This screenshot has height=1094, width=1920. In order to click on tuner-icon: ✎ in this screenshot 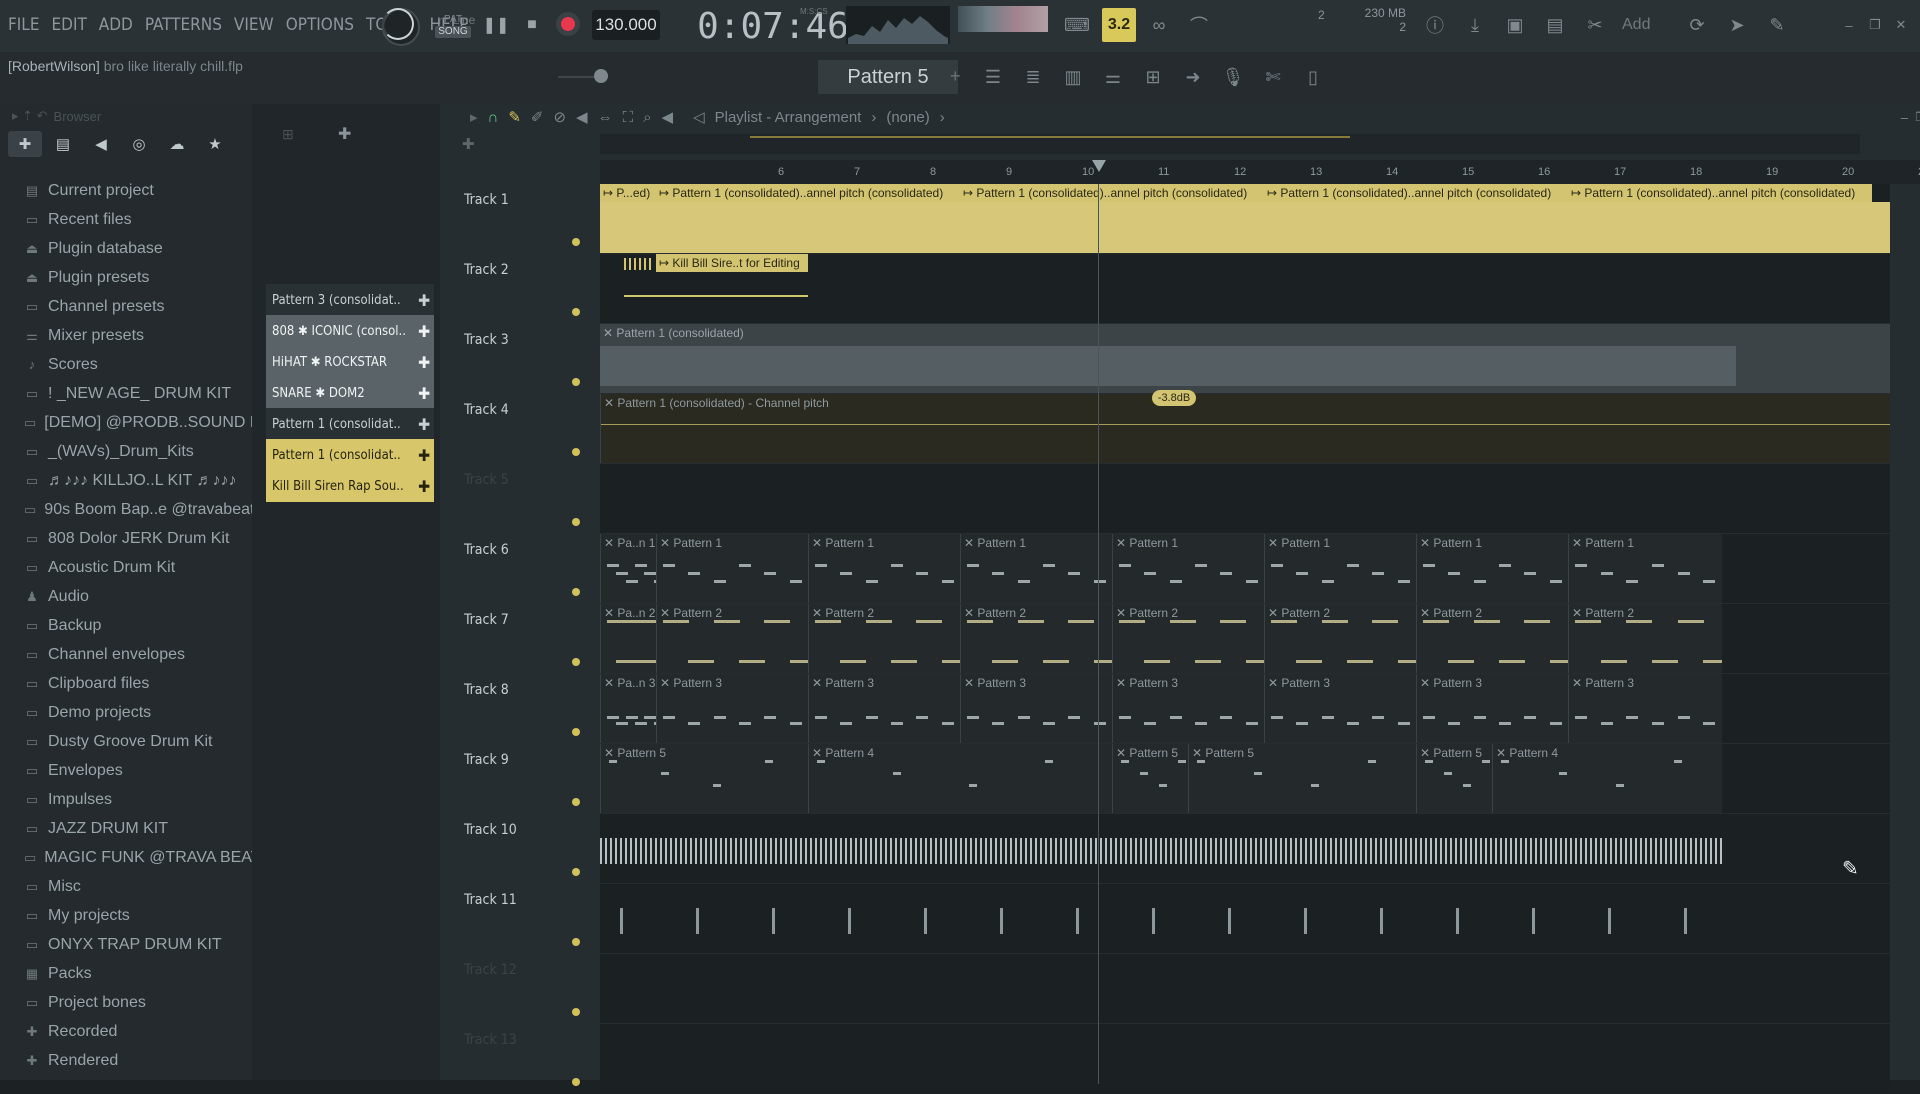, I will do `click(1777, 25)`.